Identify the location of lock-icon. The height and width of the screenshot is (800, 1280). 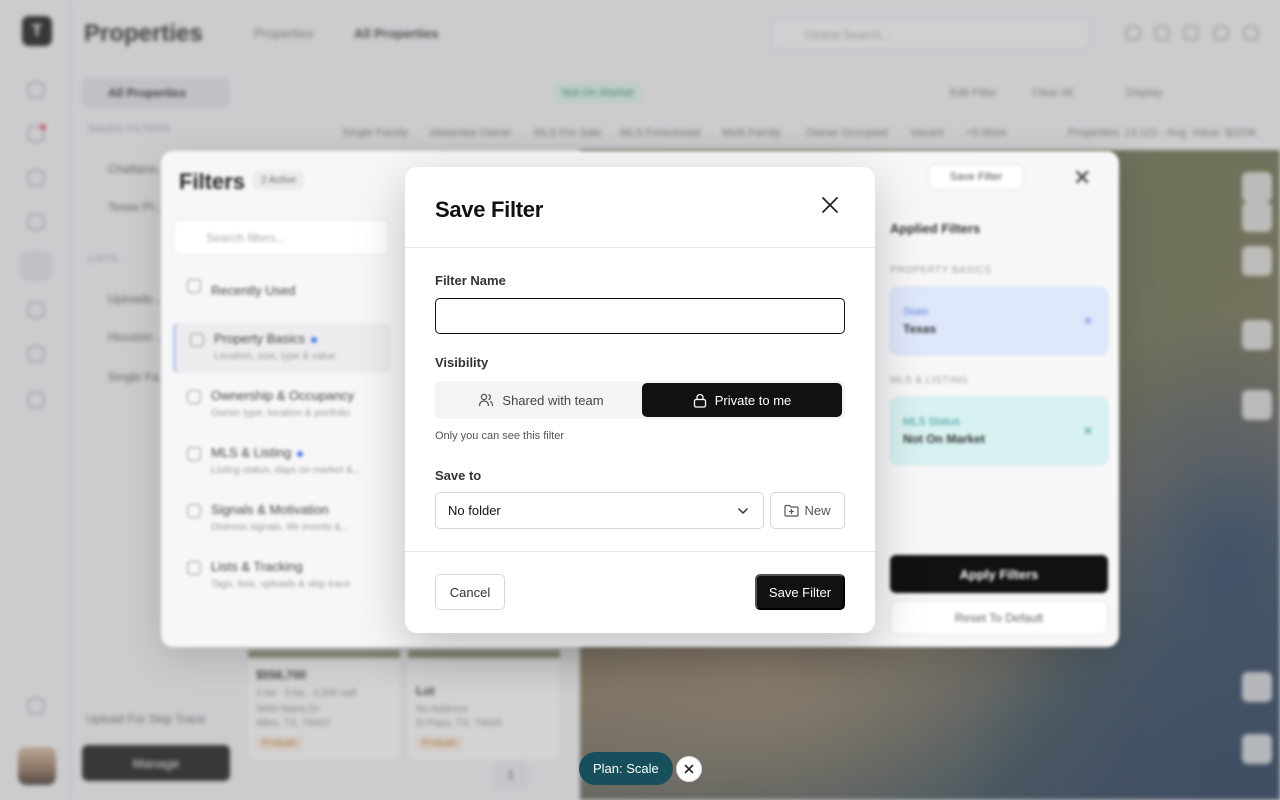
(699, 400).